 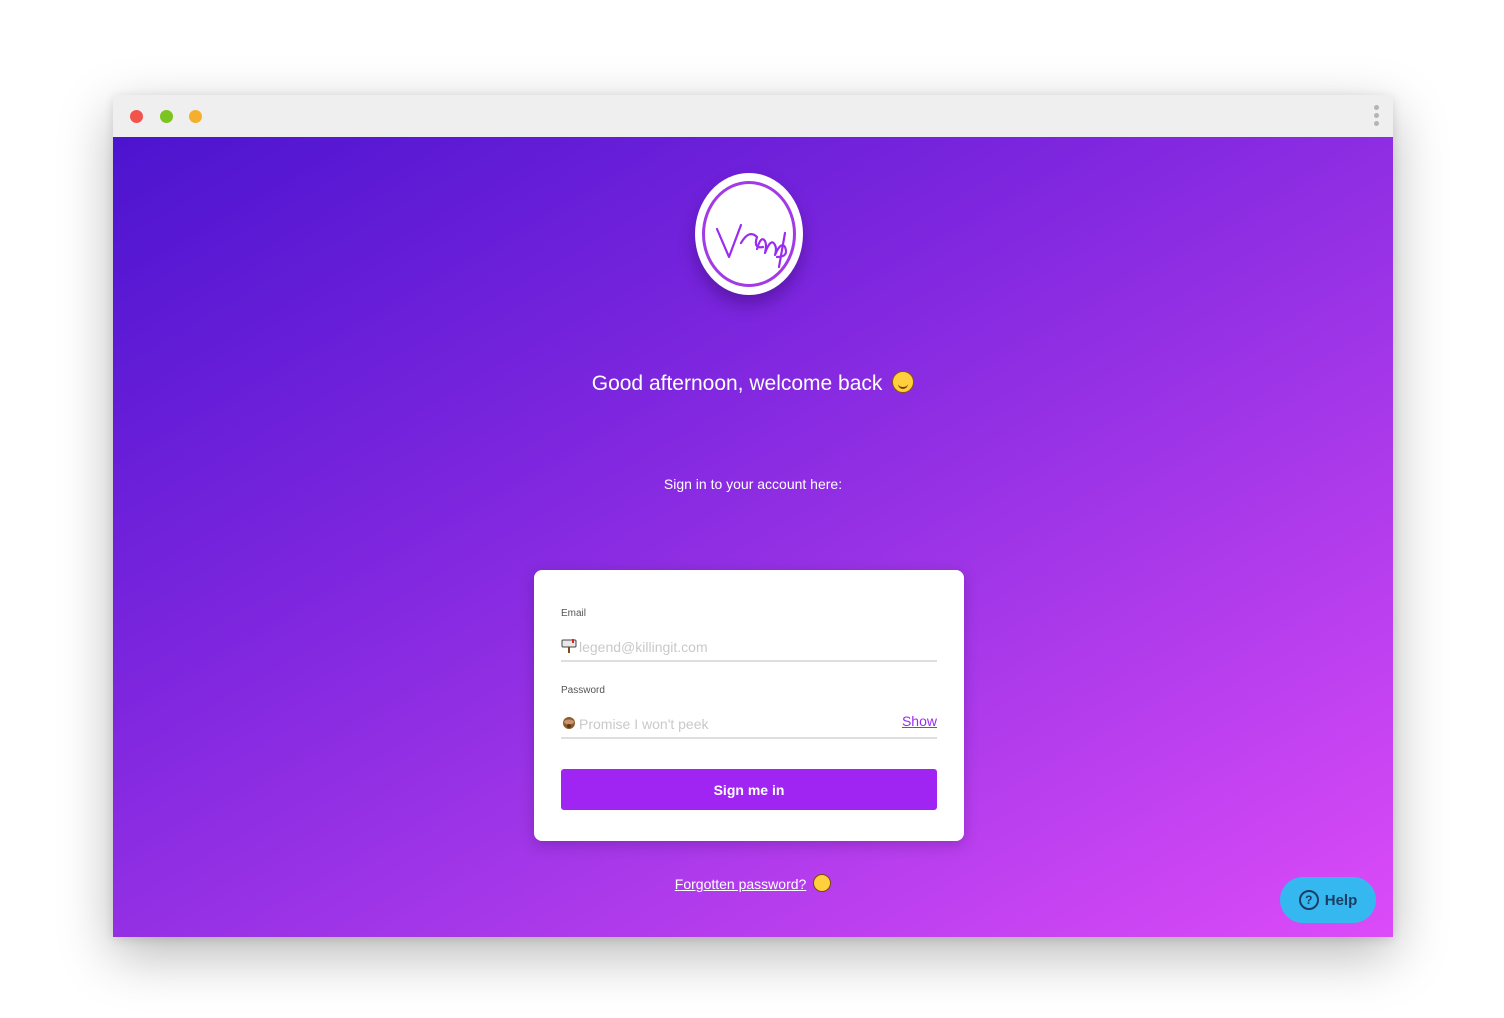 What do you see at coordinates (741, 884) in the screenshot?
I see `forgot-password-link: Forgotten password?` at bounding box center [741, 884].